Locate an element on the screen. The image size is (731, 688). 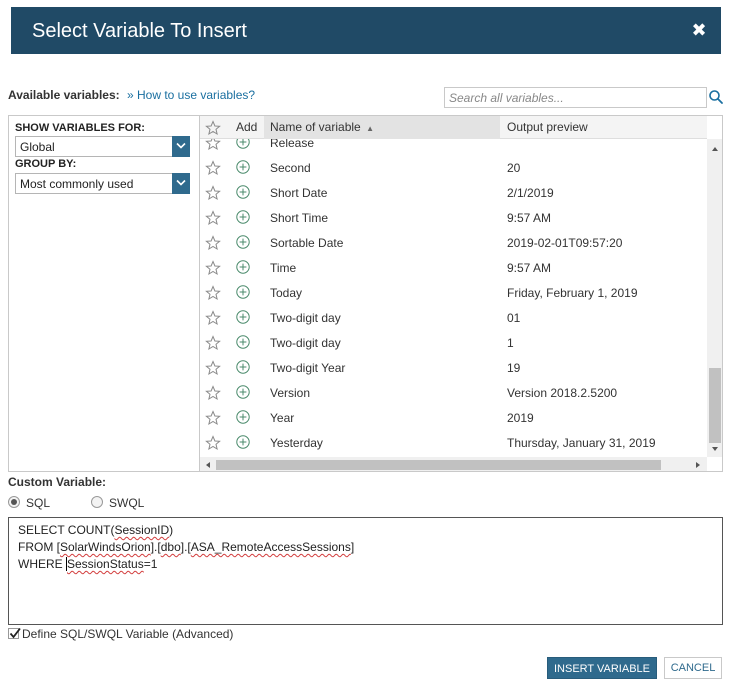
group-by-value: Most commonly used is located at coordinates (77, 184).